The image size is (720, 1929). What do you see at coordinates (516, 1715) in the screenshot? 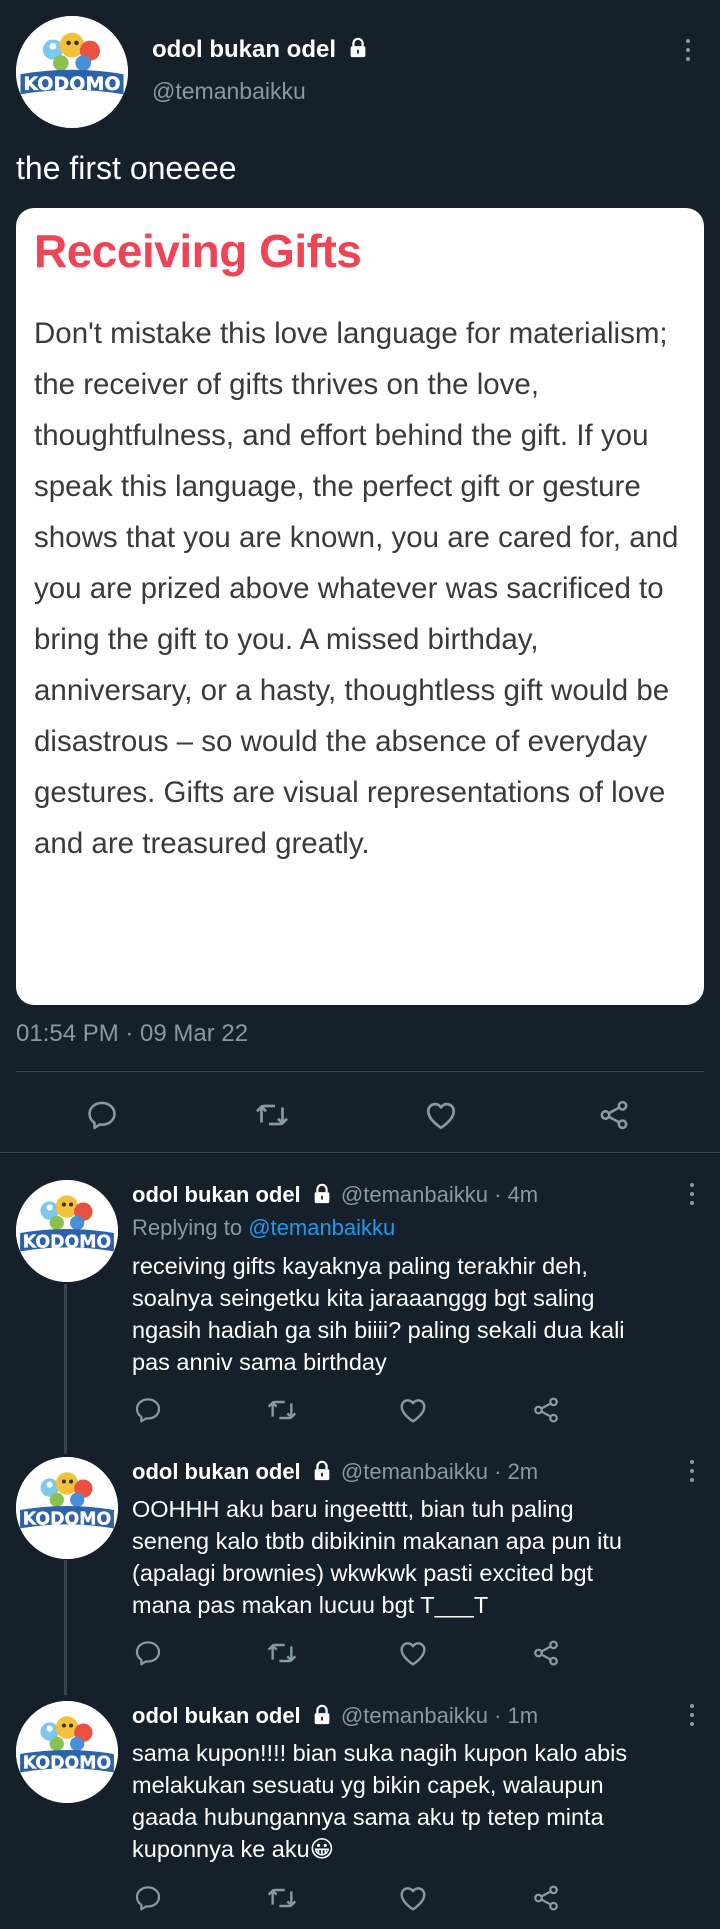
I see `reply-time: · 1m` at bounding box center [516, 1715].